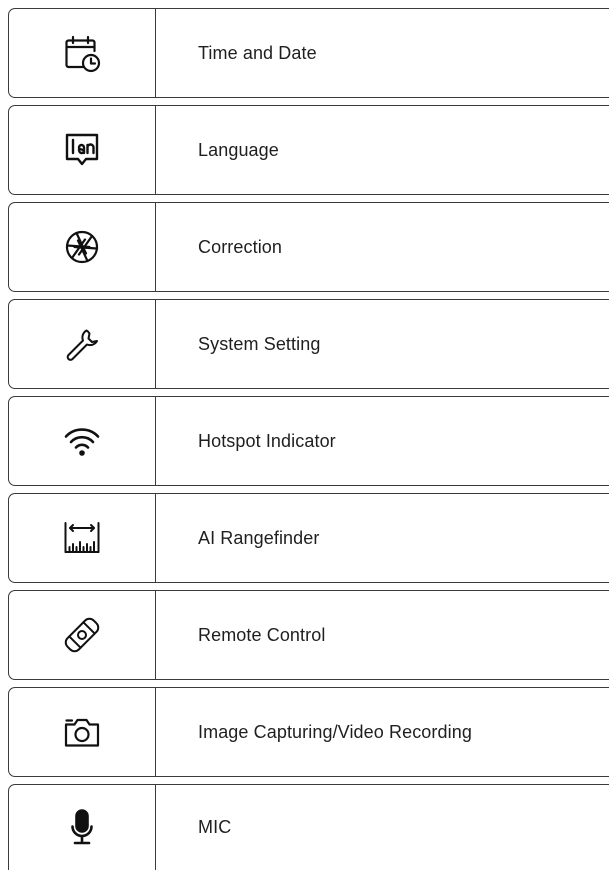 The width and height of the screenshot is (609, 872). What do you see at coordinates (308, 827) in the screenshot?
I see `menu-item-mic: MIC` at bounding box center [308, 827].